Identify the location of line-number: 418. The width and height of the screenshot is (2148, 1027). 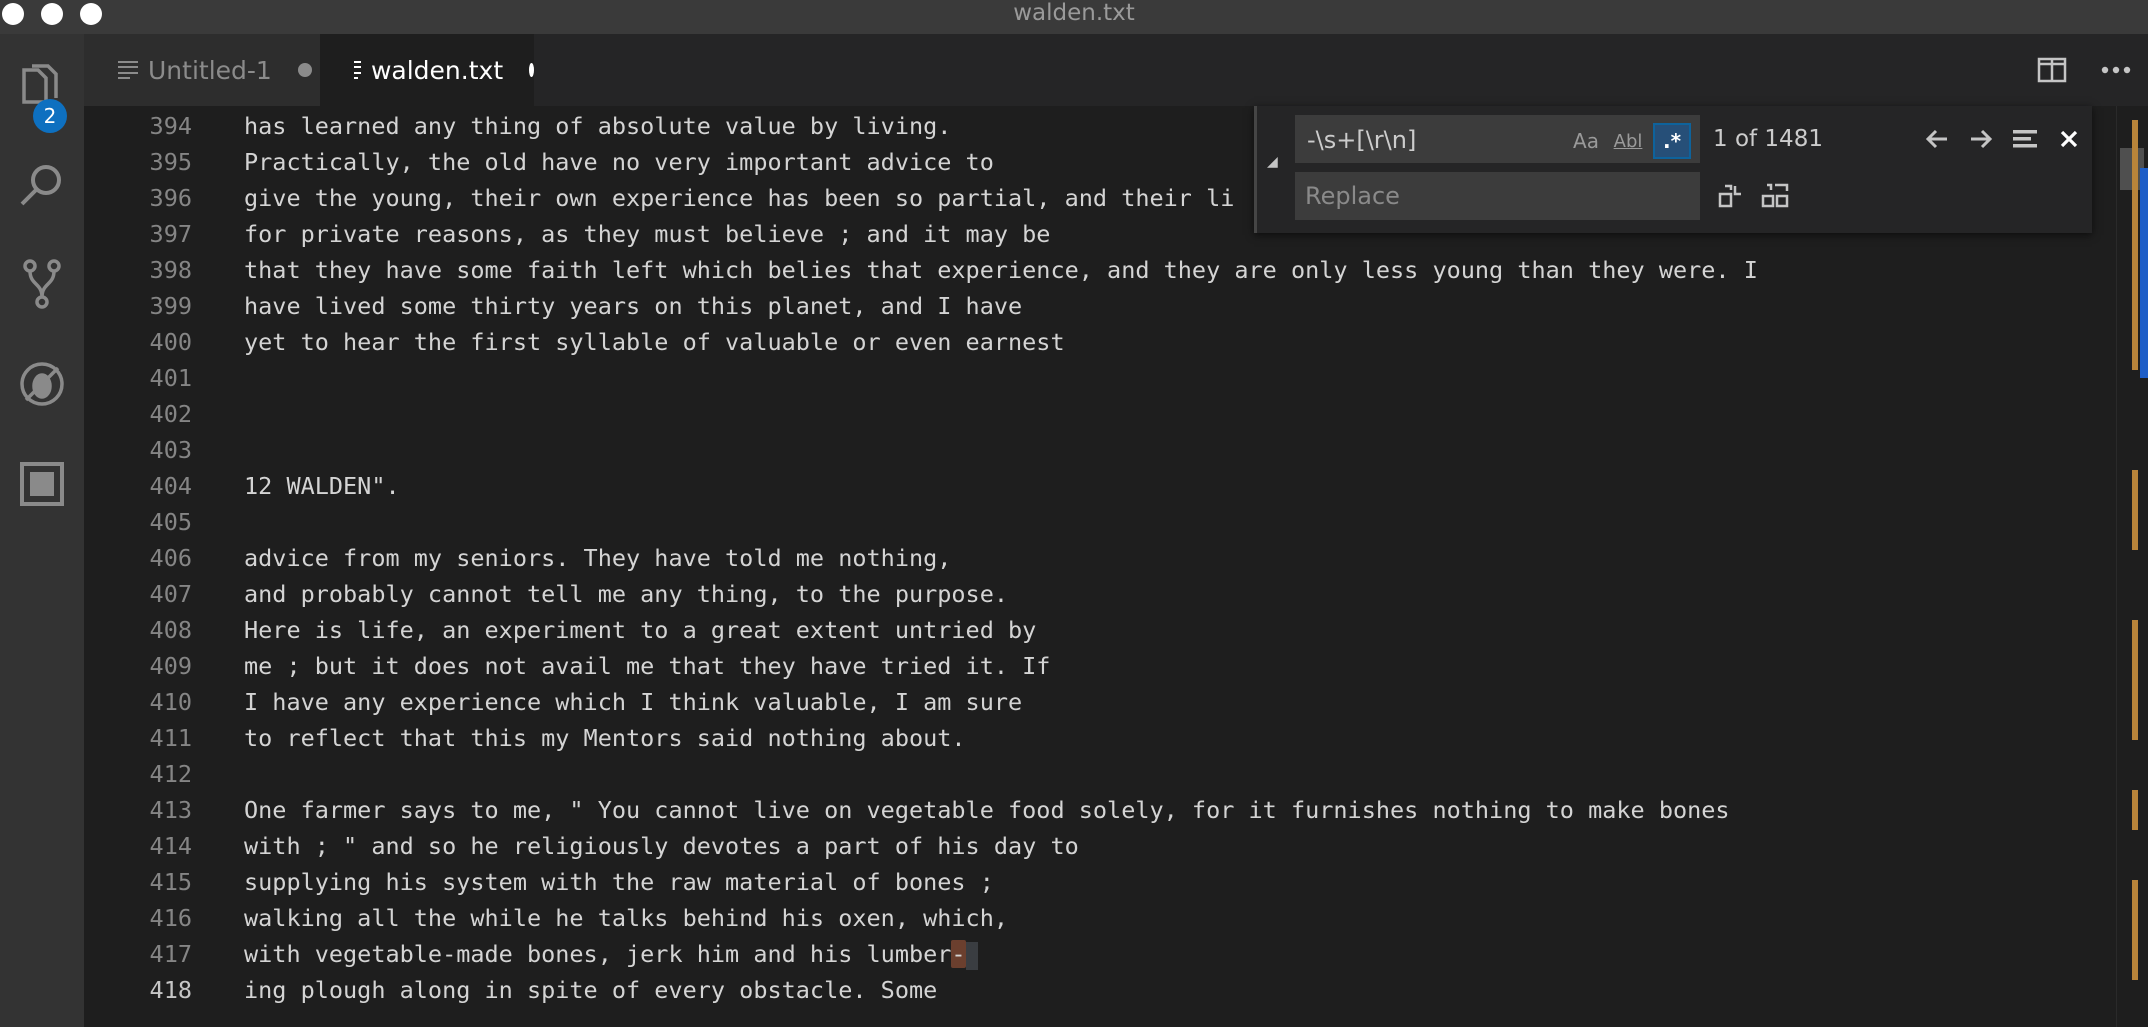
(170, 990).